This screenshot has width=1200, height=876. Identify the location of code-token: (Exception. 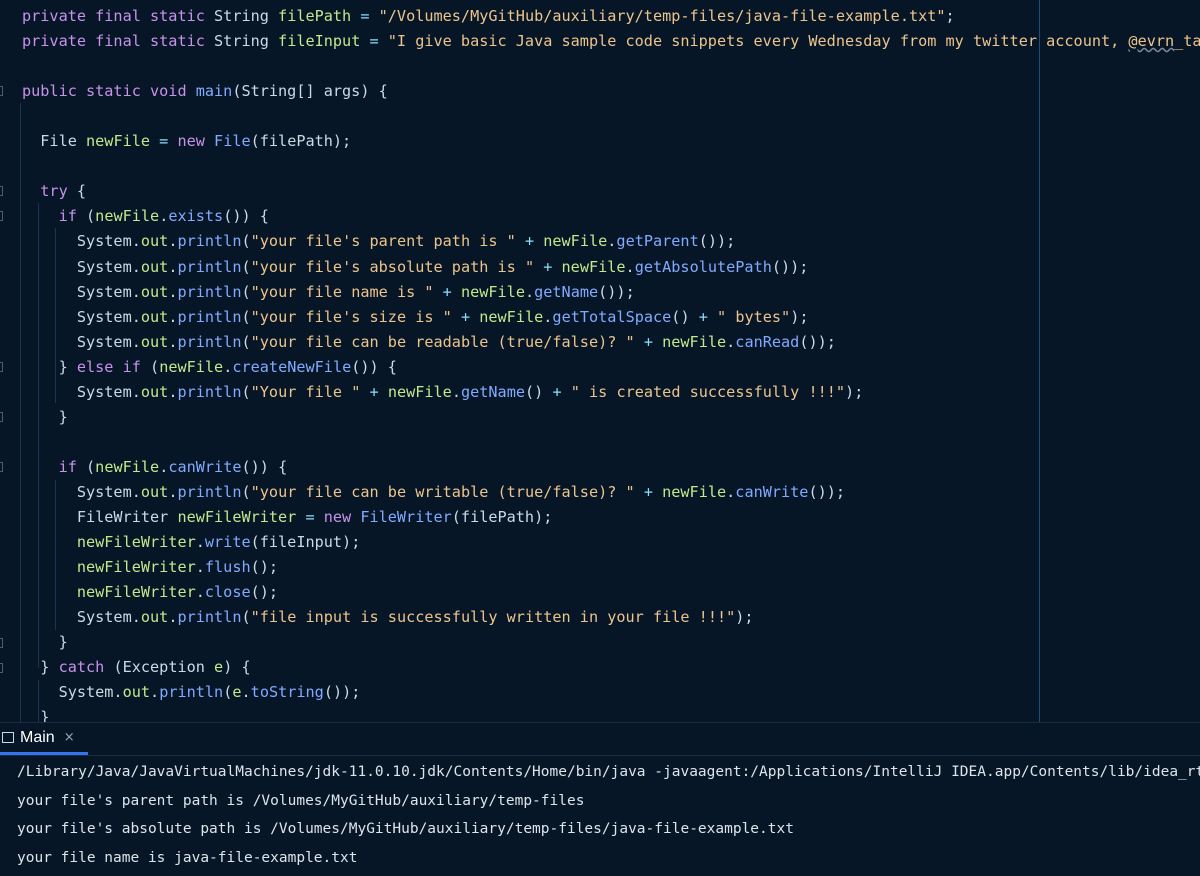
(164, 667).